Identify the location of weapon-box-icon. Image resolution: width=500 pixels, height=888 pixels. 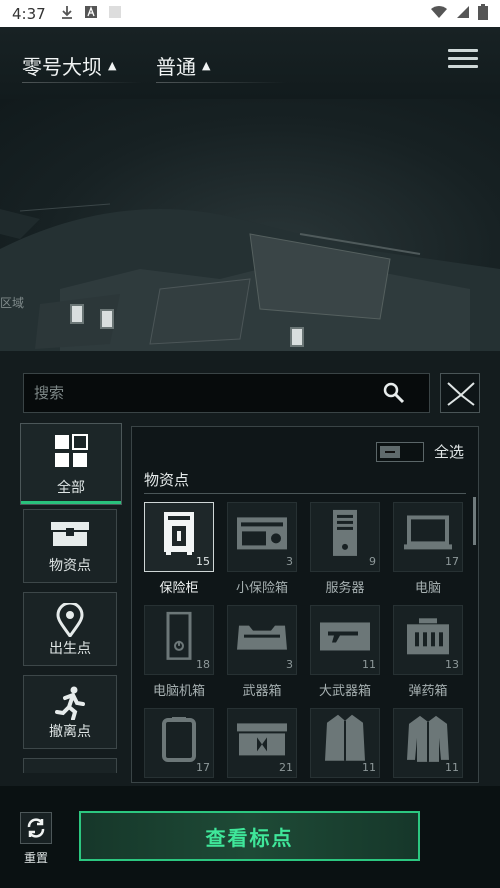
(262, 639).